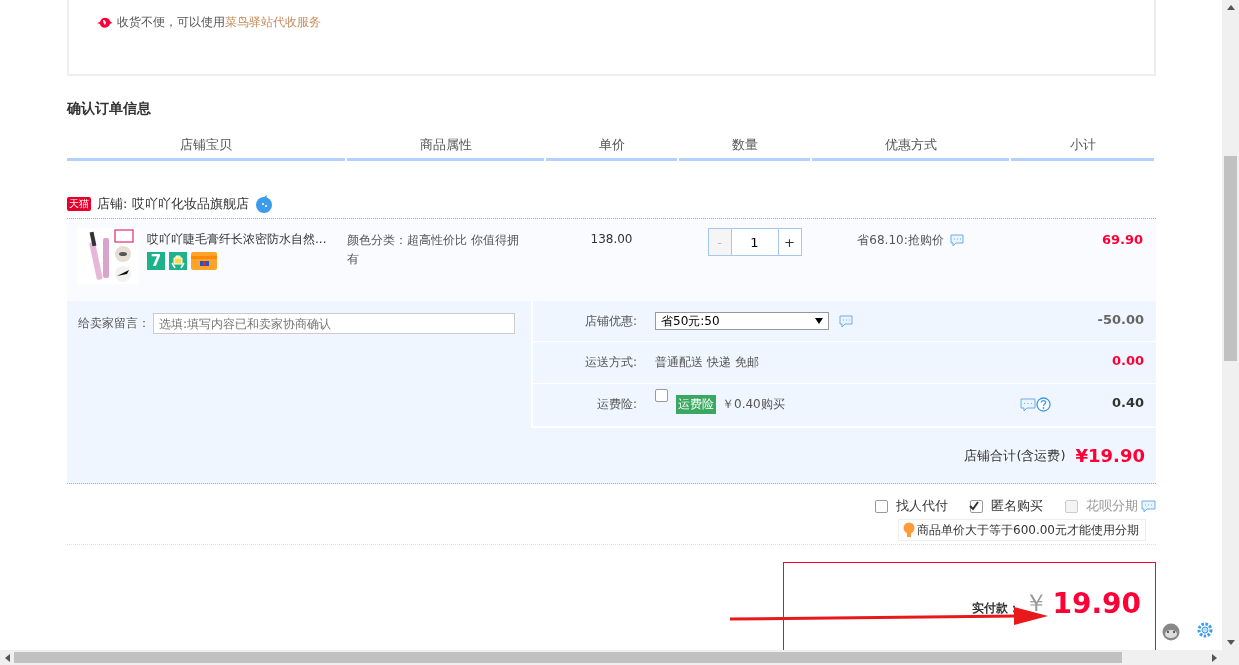  What do you see at coordinates (204, 261) in the screenshot?
I see `card-icon` at bounding box center [204, 261].